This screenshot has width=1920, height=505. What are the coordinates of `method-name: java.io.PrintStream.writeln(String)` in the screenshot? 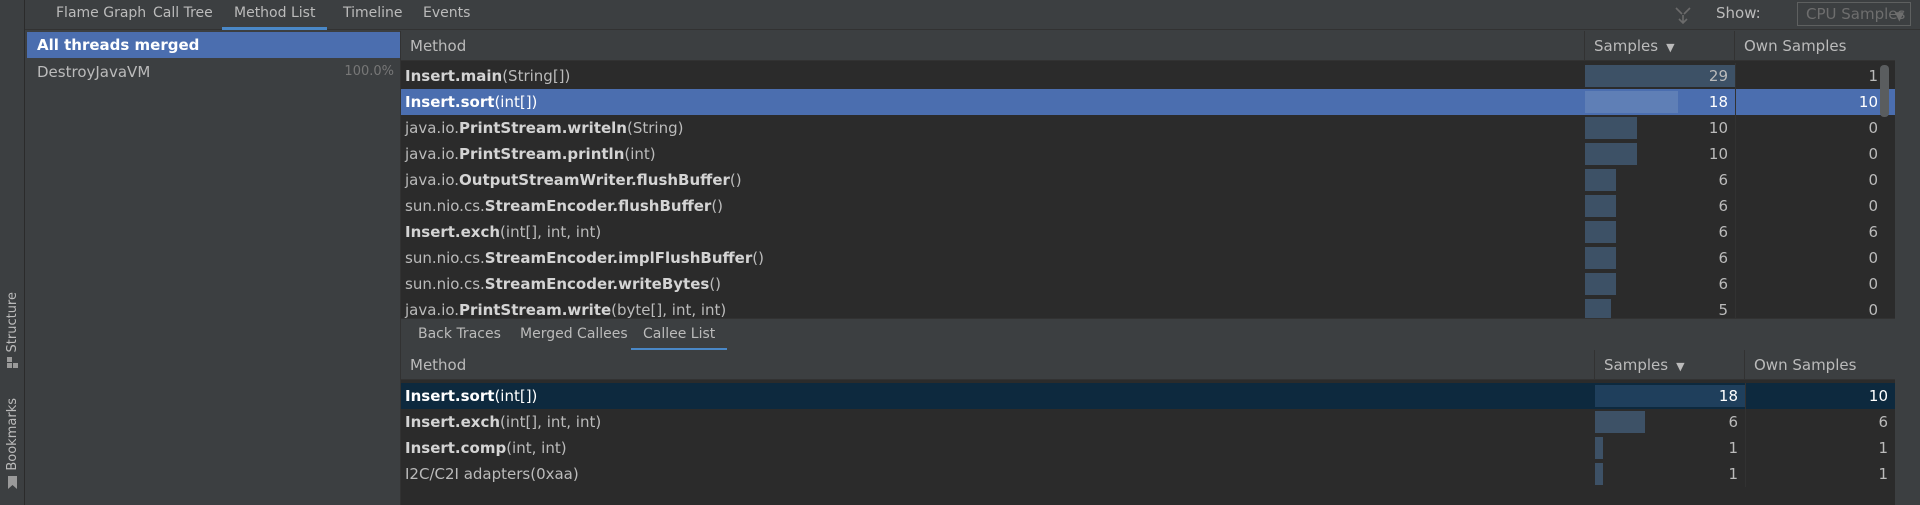 It's located at (544, 128).